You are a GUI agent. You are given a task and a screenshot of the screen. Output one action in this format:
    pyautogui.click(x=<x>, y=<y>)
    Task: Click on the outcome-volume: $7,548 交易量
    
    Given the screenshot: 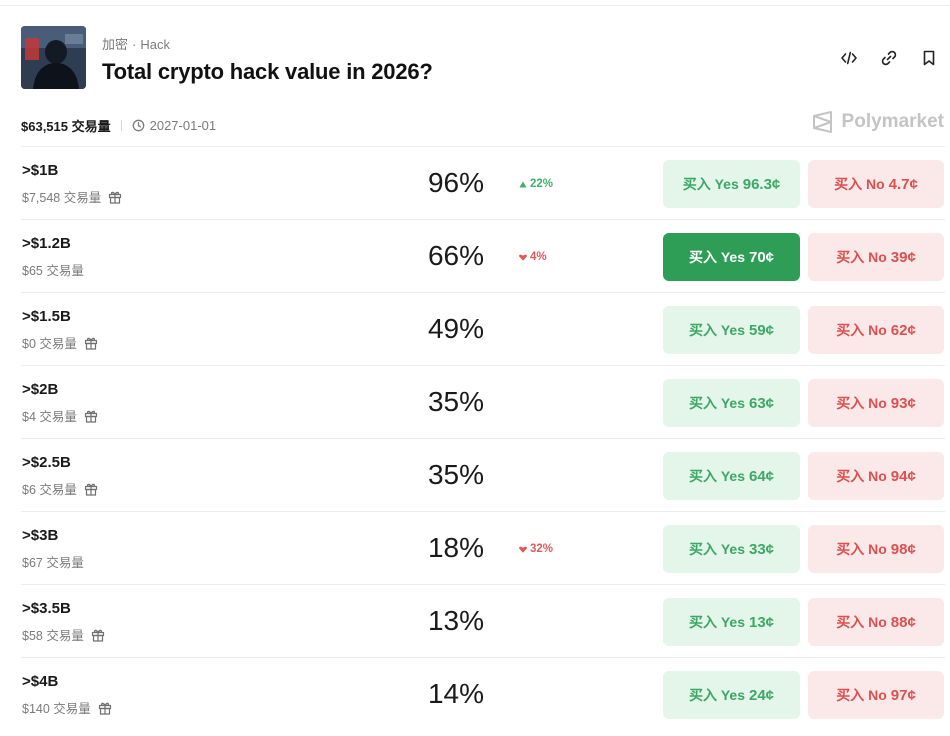 What is the action you would take?
    pyautogui.click(x=72, y=196)
    